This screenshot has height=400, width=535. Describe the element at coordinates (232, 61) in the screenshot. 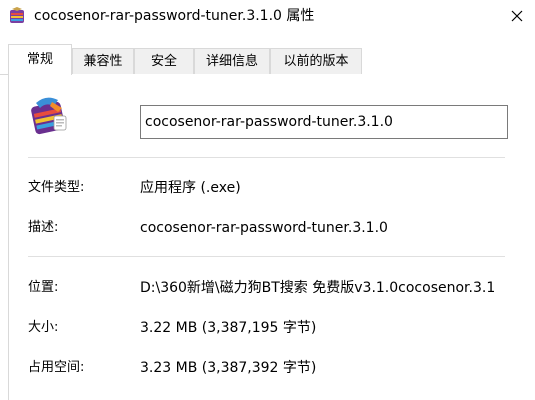

I see `tab-details: 详细信息` at that location.